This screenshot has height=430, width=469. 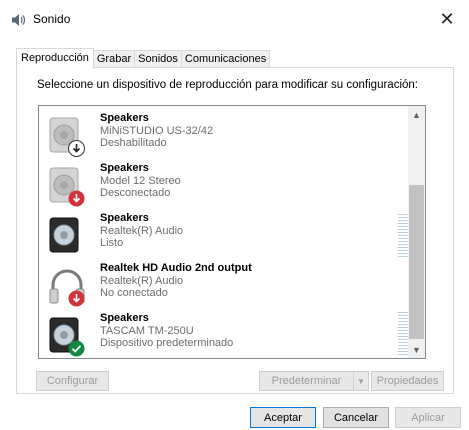 I want to click on title-bar: Sonido ✕, so click(x=234, y=19).